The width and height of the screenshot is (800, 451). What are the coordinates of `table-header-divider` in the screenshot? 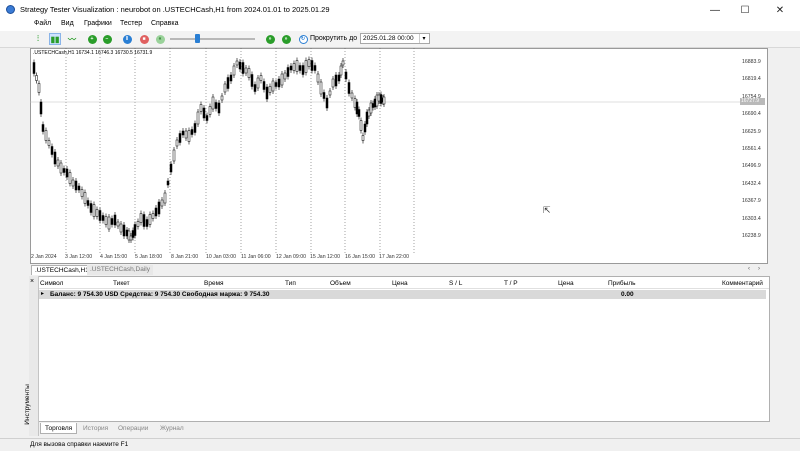 It's located at (404, 288).